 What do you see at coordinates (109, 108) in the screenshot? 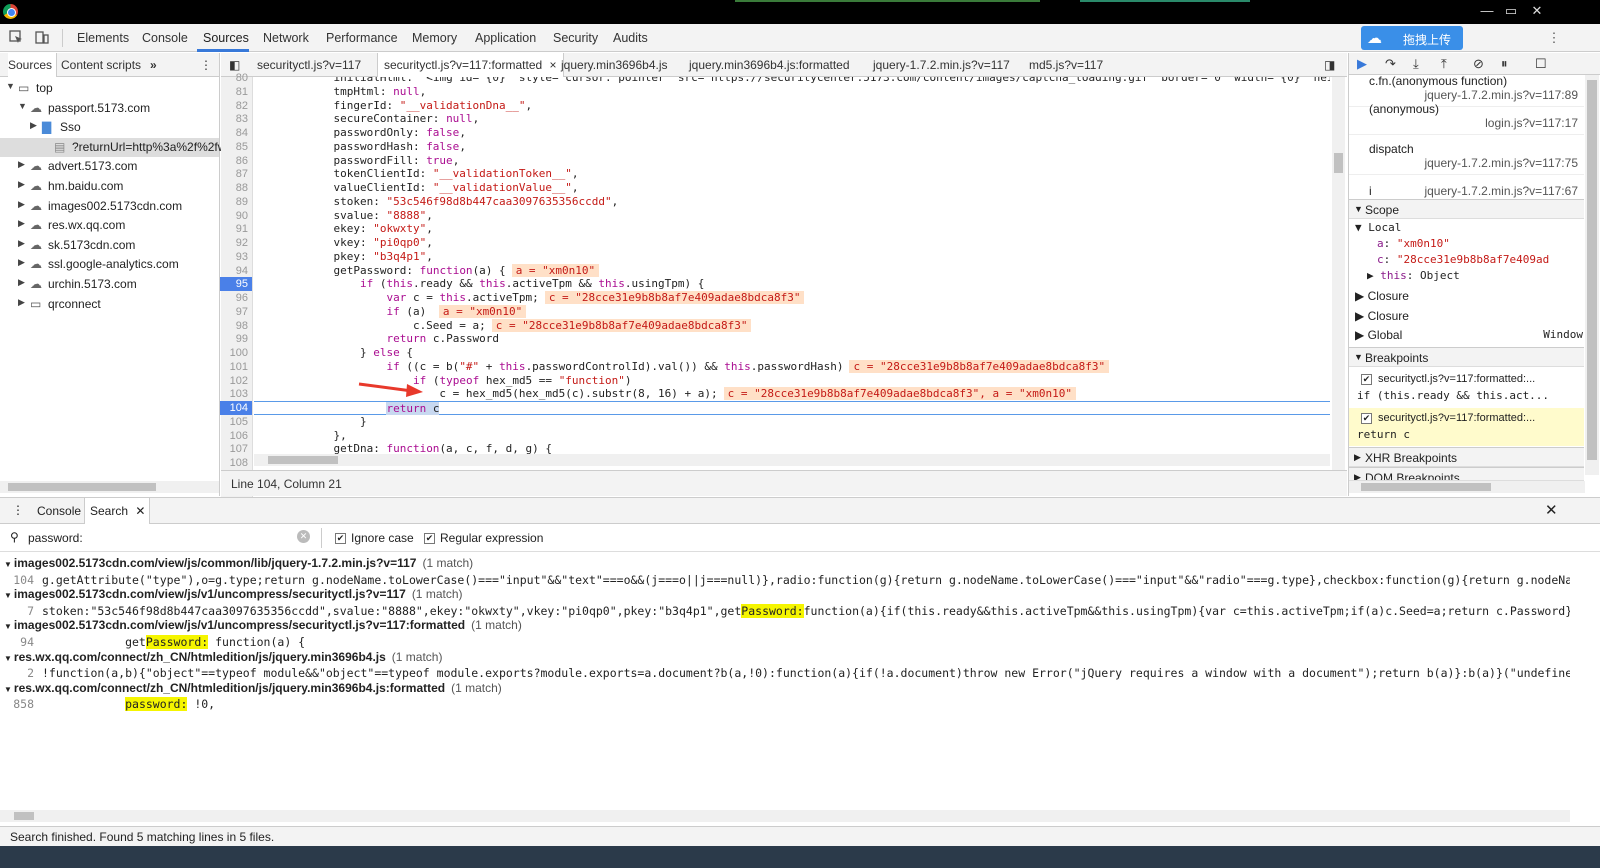
I see `tree-item-cloud: ▼ ☁ passport.5173.com` at bounding box center [109, 108].